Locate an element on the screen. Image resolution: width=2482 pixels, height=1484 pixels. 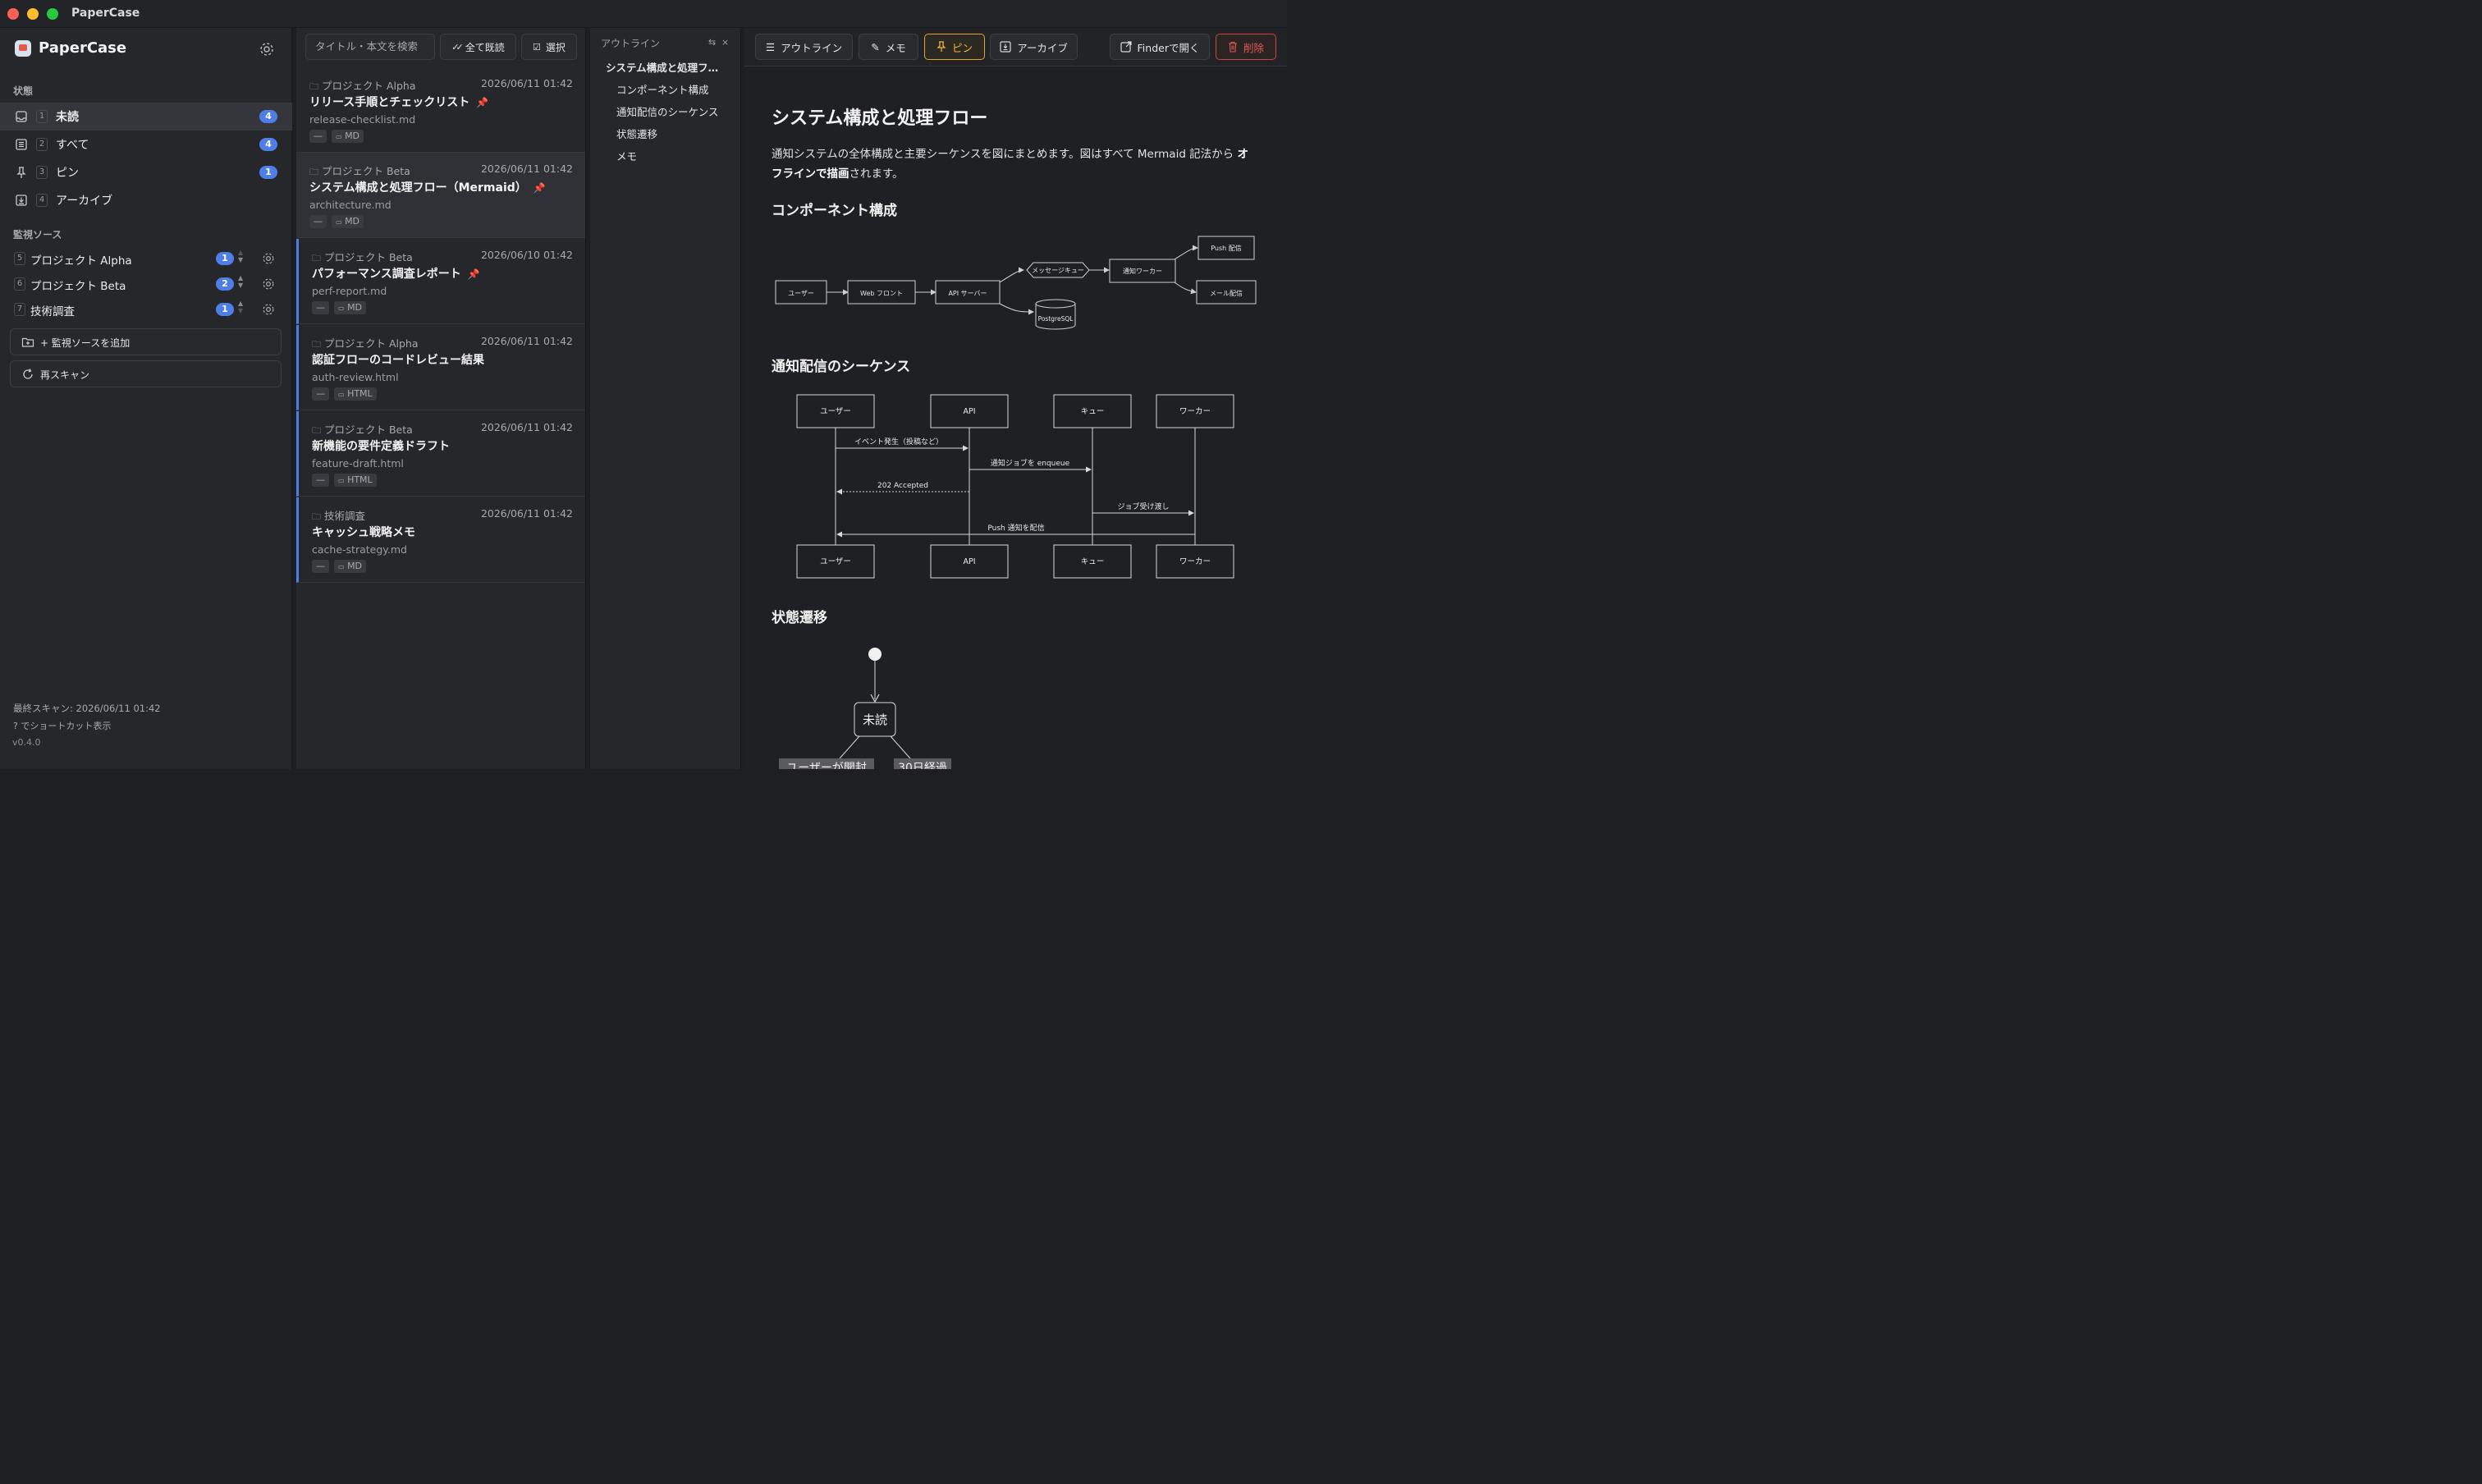
mark-all-read-button: ✓✓ 全て既読 is located at coordinates (478, 47).